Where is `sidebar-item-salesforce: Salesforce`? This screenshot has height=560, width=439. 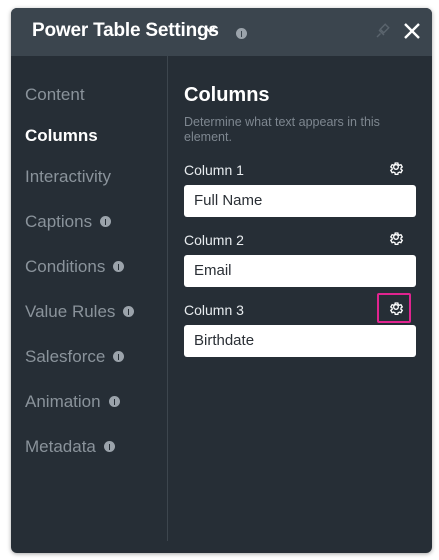 sidebar-item-salesforce: Salesforce is located at coordinates (75, 357).